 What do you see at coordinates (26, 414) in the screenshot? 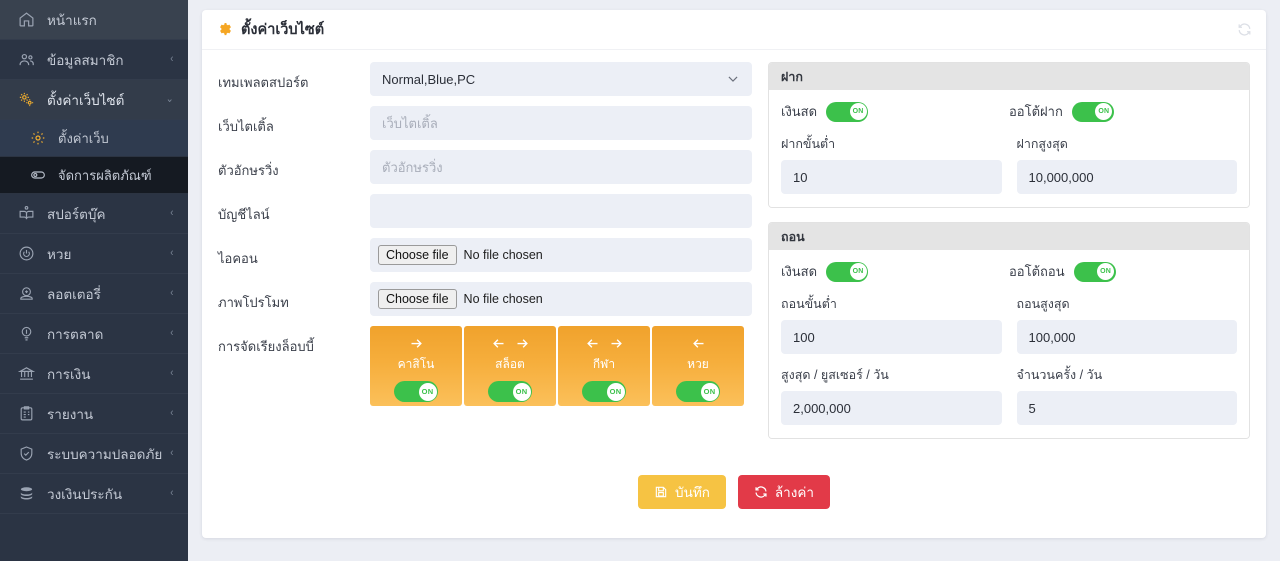
I see `clipboard-icon` at bounding box center [26, 414].